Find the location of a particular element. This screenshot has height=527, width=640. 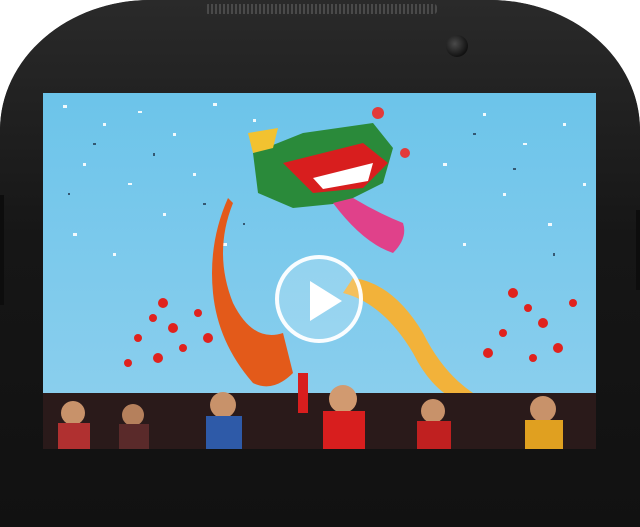

play-icon is located at coordinates (326, 301).